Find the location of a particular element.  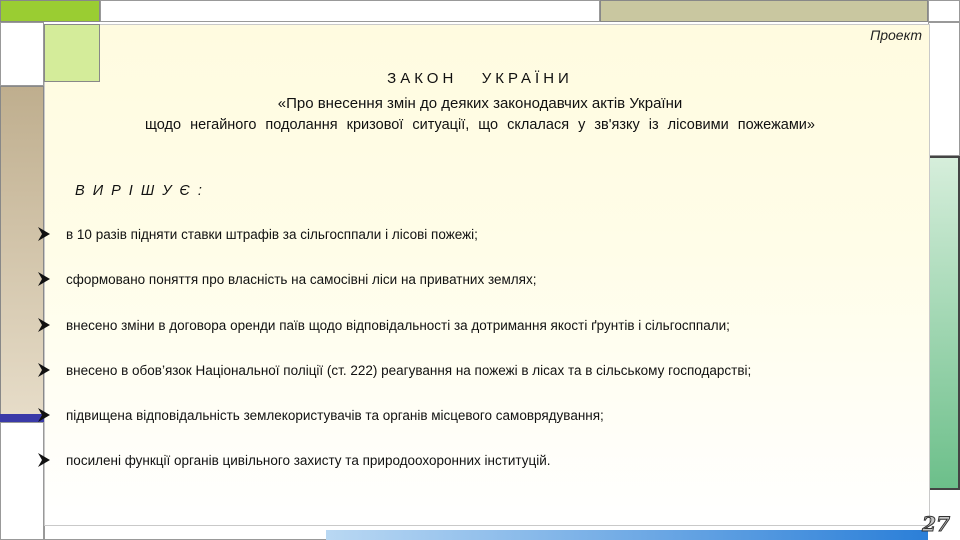

right-green-gradient-block is located at coordinates (944, 323).